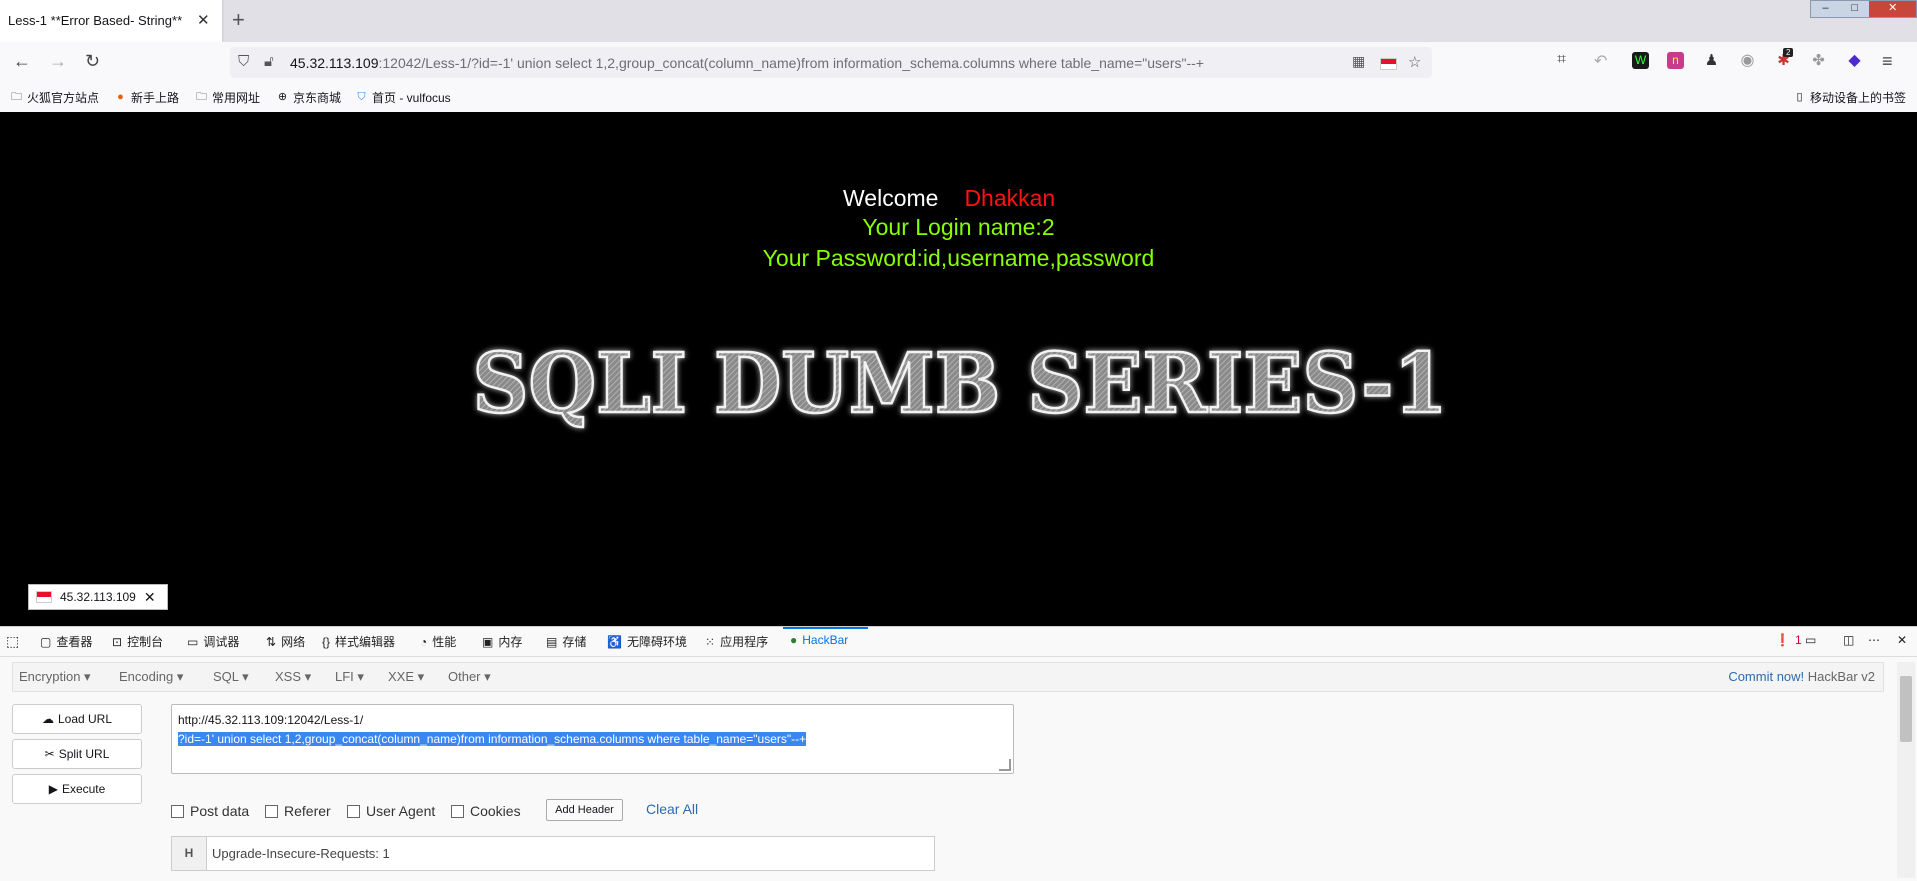  What do you see at coordinates (22, 61) in the screenshot?
I see `back-icon: ←` at bounding box center [22, 61].